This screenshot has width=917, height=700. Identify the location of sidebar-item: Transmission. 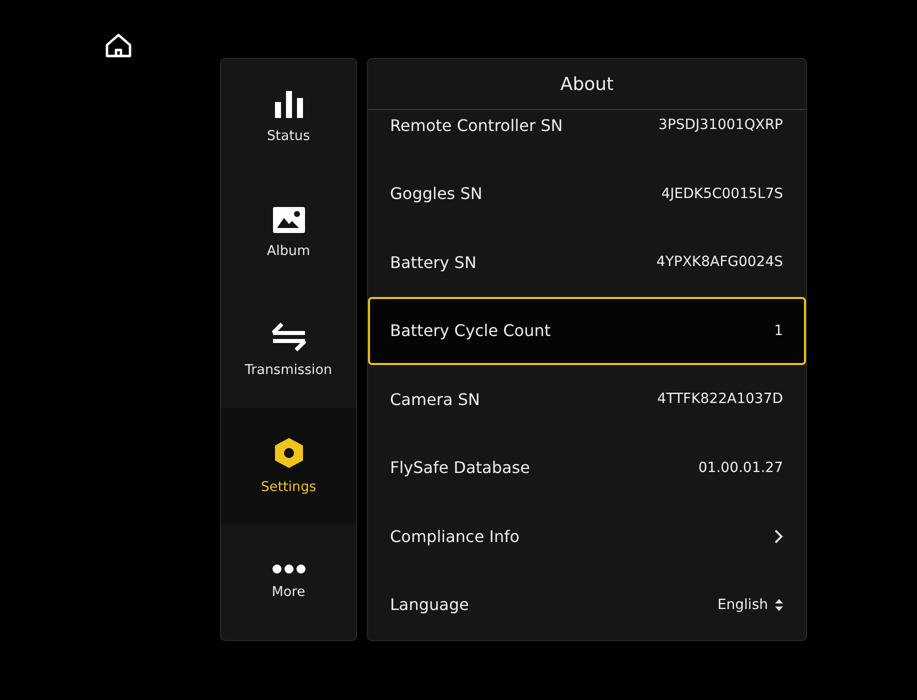
(288, 349).